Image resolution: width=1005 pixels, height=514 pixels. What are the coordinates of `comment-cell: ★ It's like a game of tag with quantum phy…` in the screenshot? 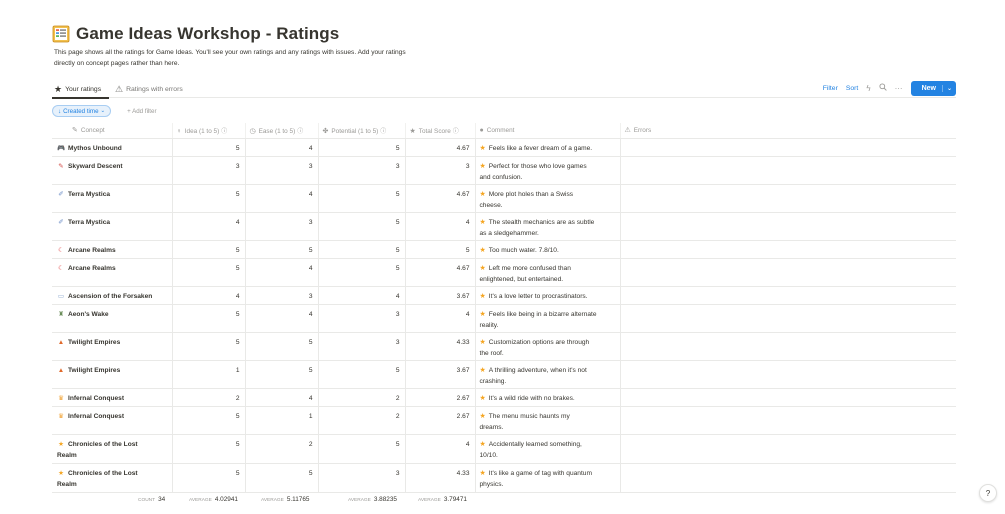 It's located at (548, 478).